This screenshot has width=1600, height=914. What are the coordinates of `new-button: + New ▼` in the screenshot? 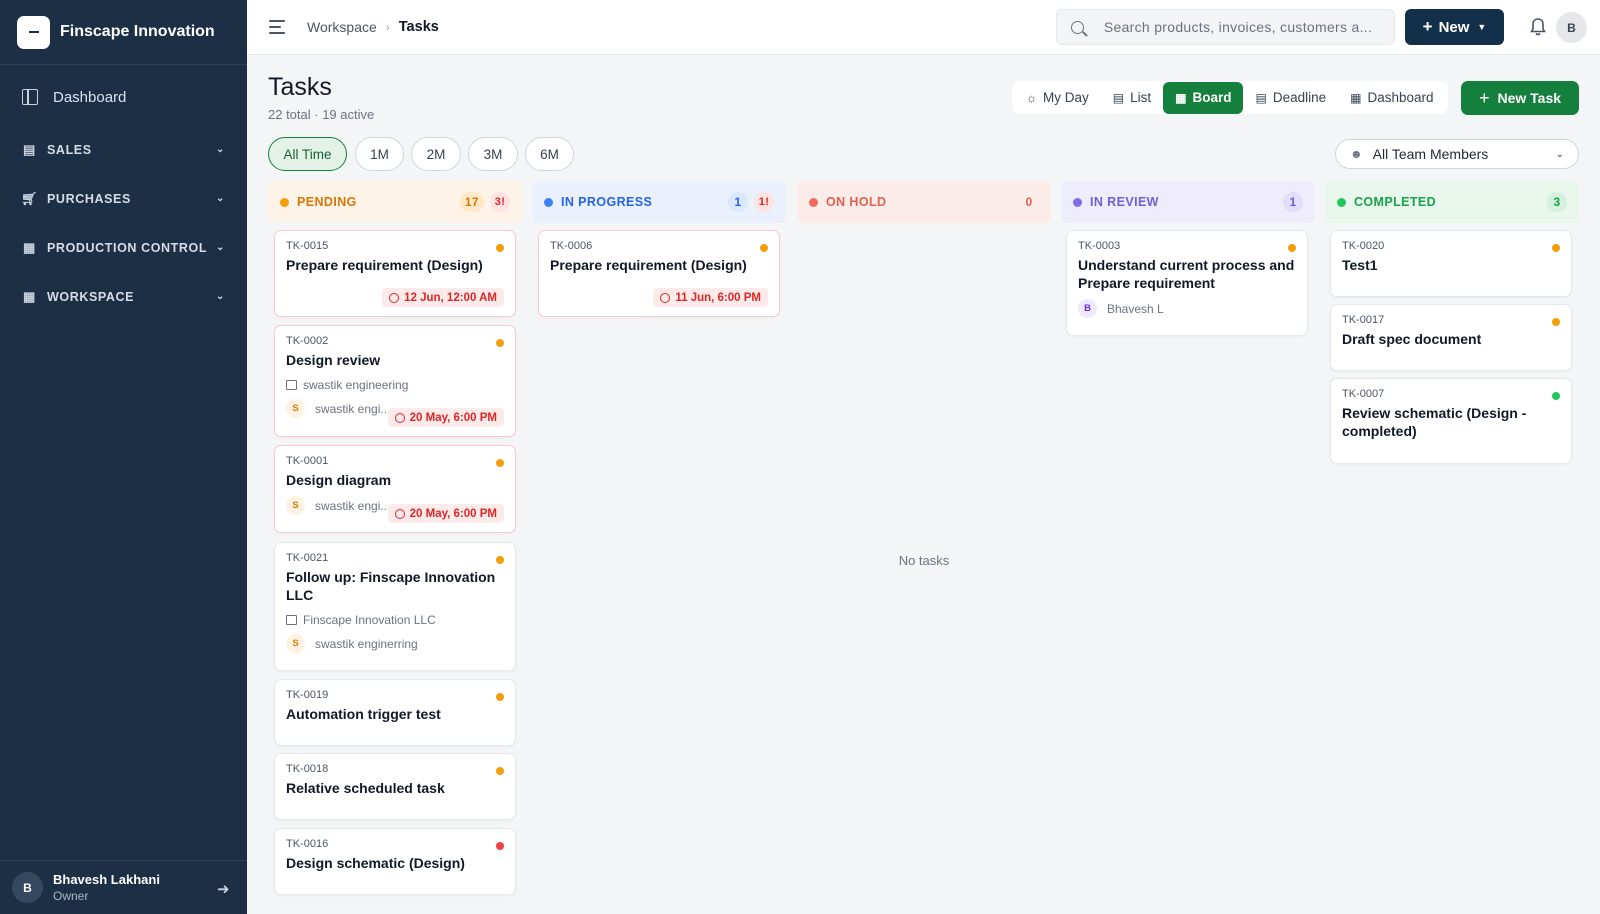 It's located at (1454, 27).